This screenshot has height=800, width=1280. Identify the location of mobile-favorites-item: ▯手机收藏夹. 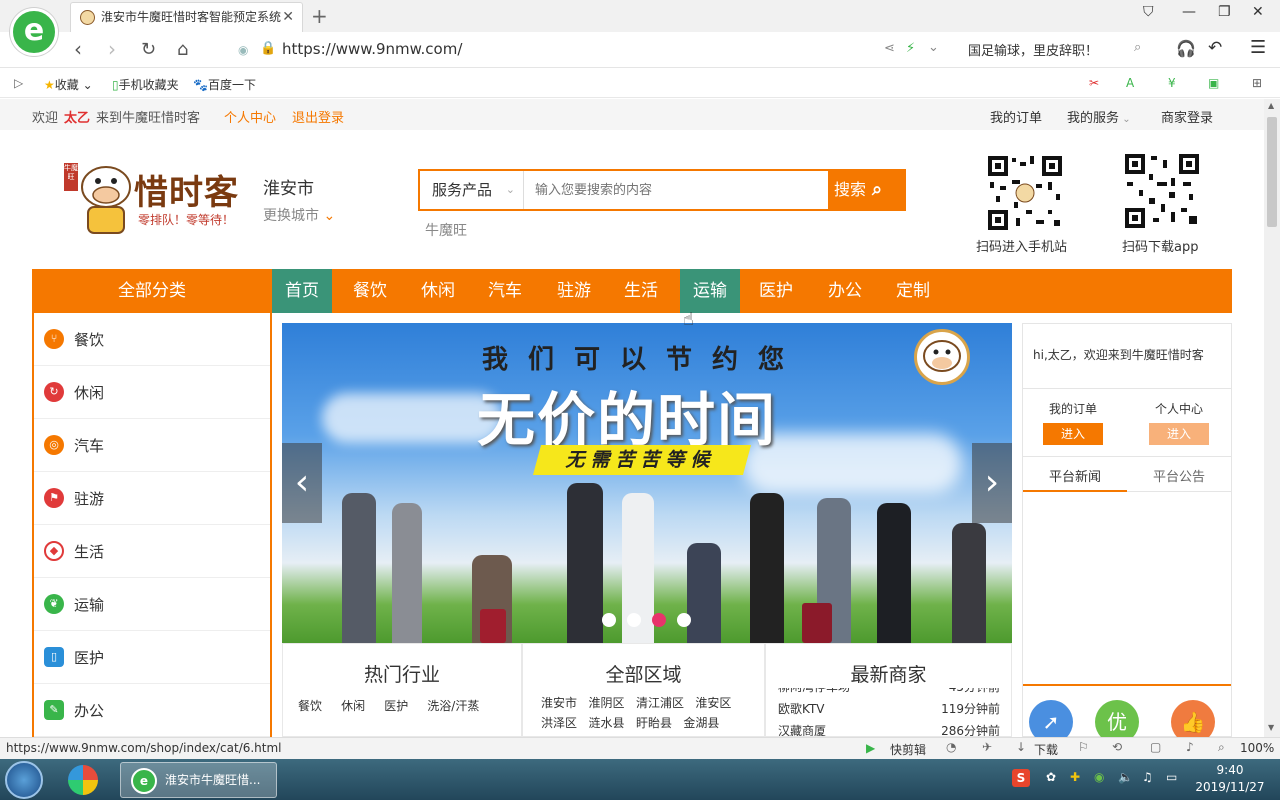
(145, 84).